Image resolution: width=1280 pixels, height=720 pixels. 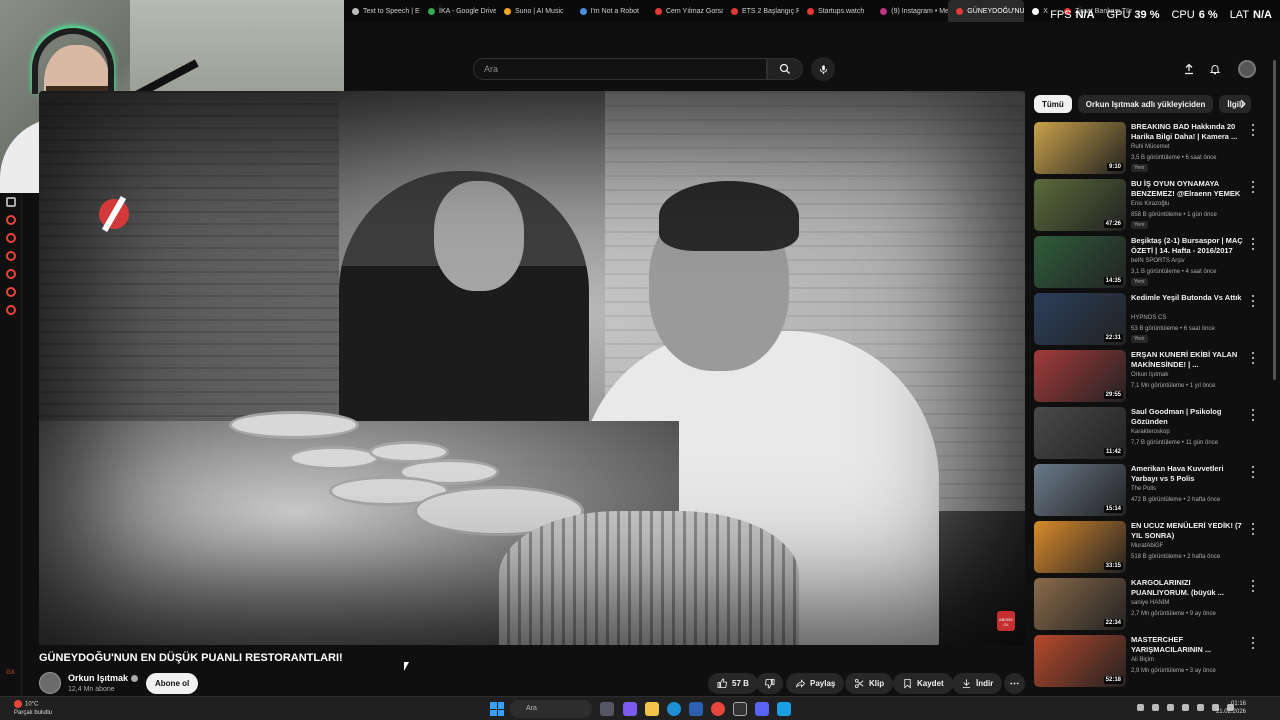 What do you see at coordinates (1143, 489) in the screenshot?
I see `rec-channel: The Polis` at bounding box center [1143, 489].